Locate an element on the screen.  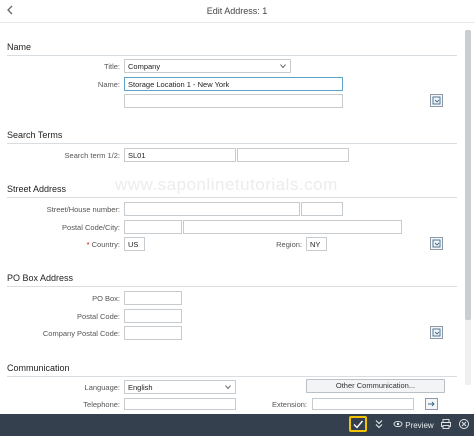
print-button is located at coordinates (446, 425).